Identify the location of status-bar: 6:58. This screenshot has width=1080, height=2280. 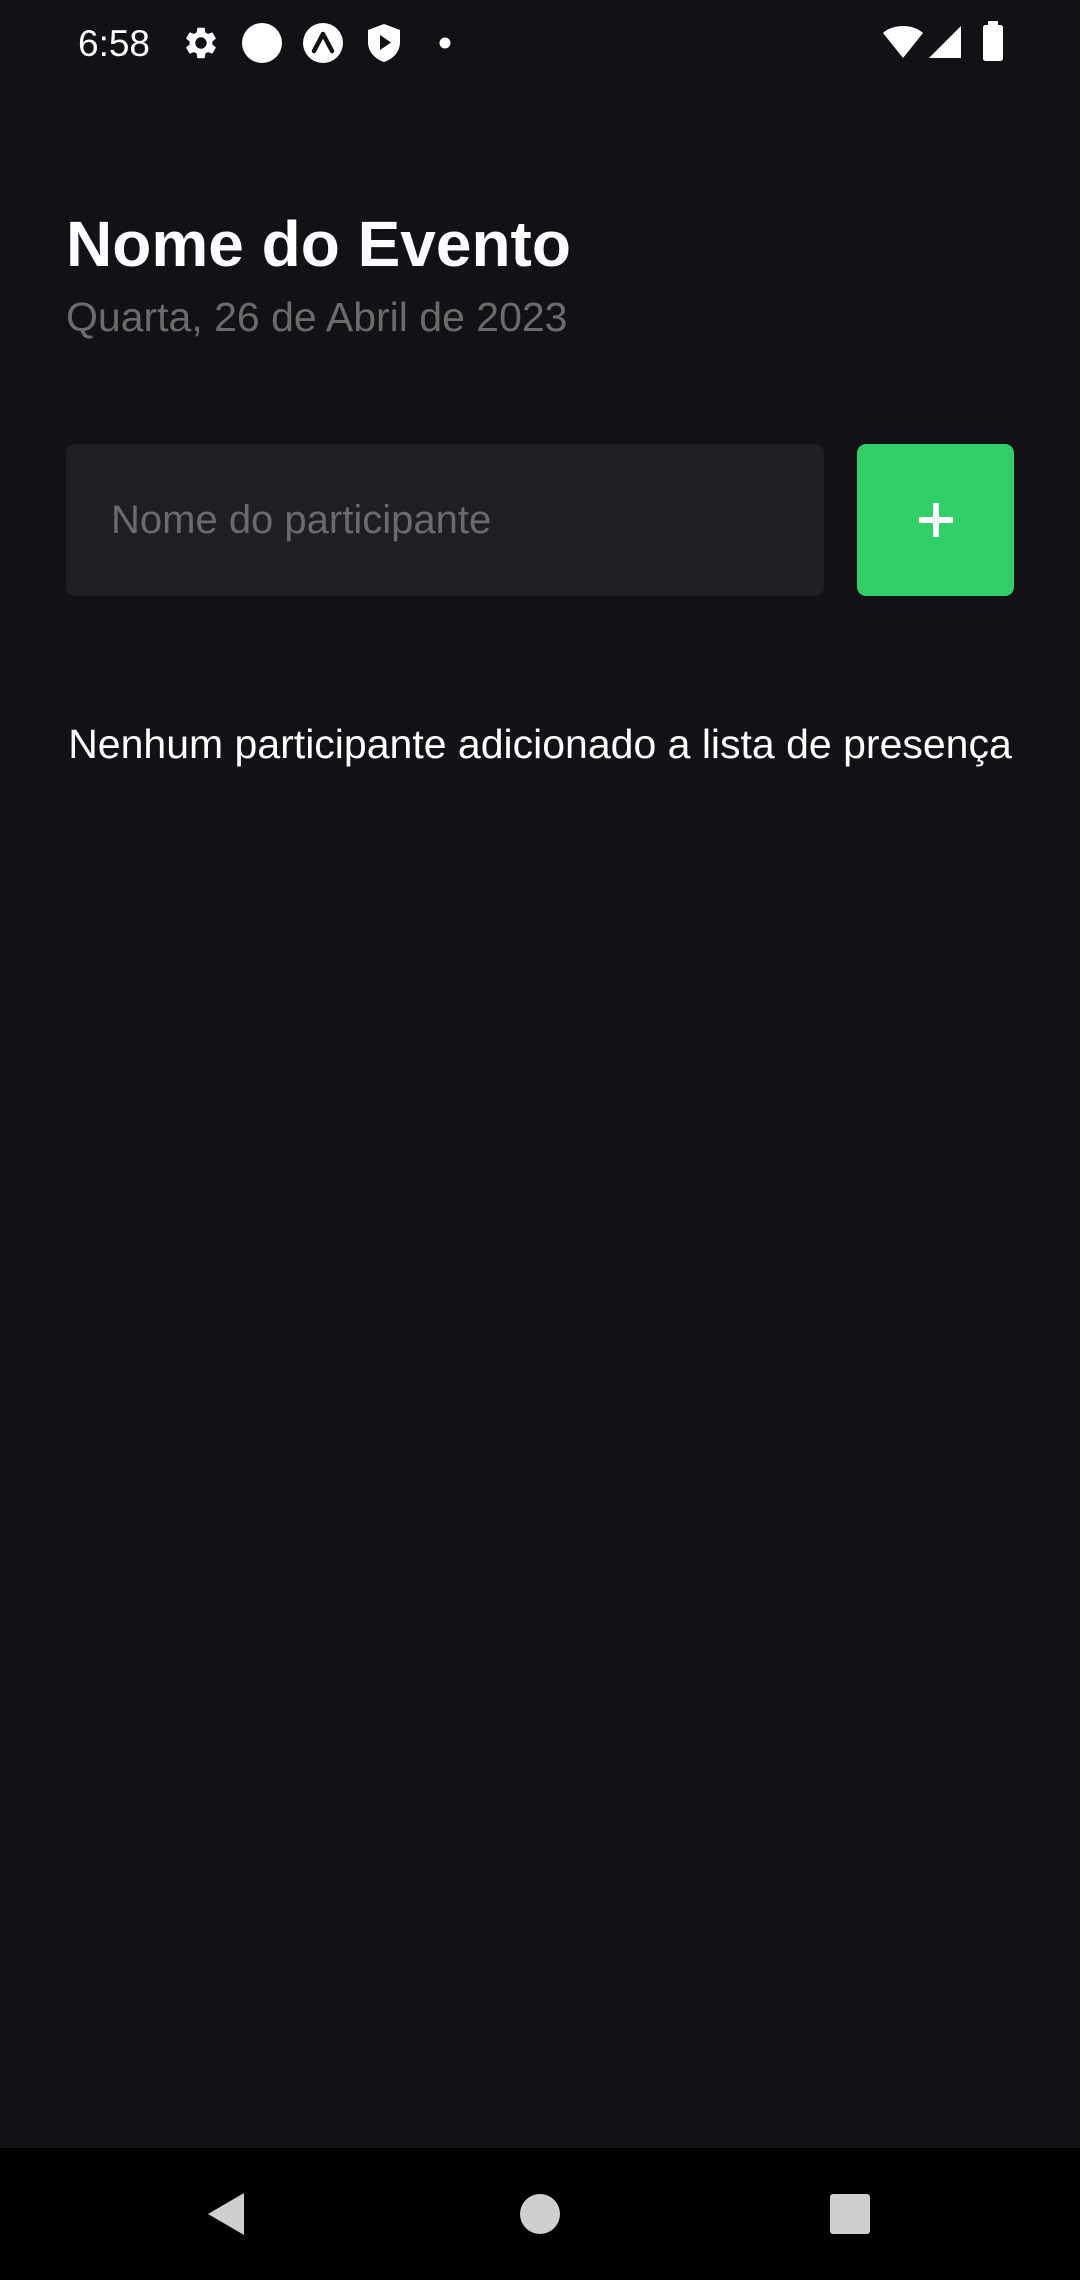
(540, 44).